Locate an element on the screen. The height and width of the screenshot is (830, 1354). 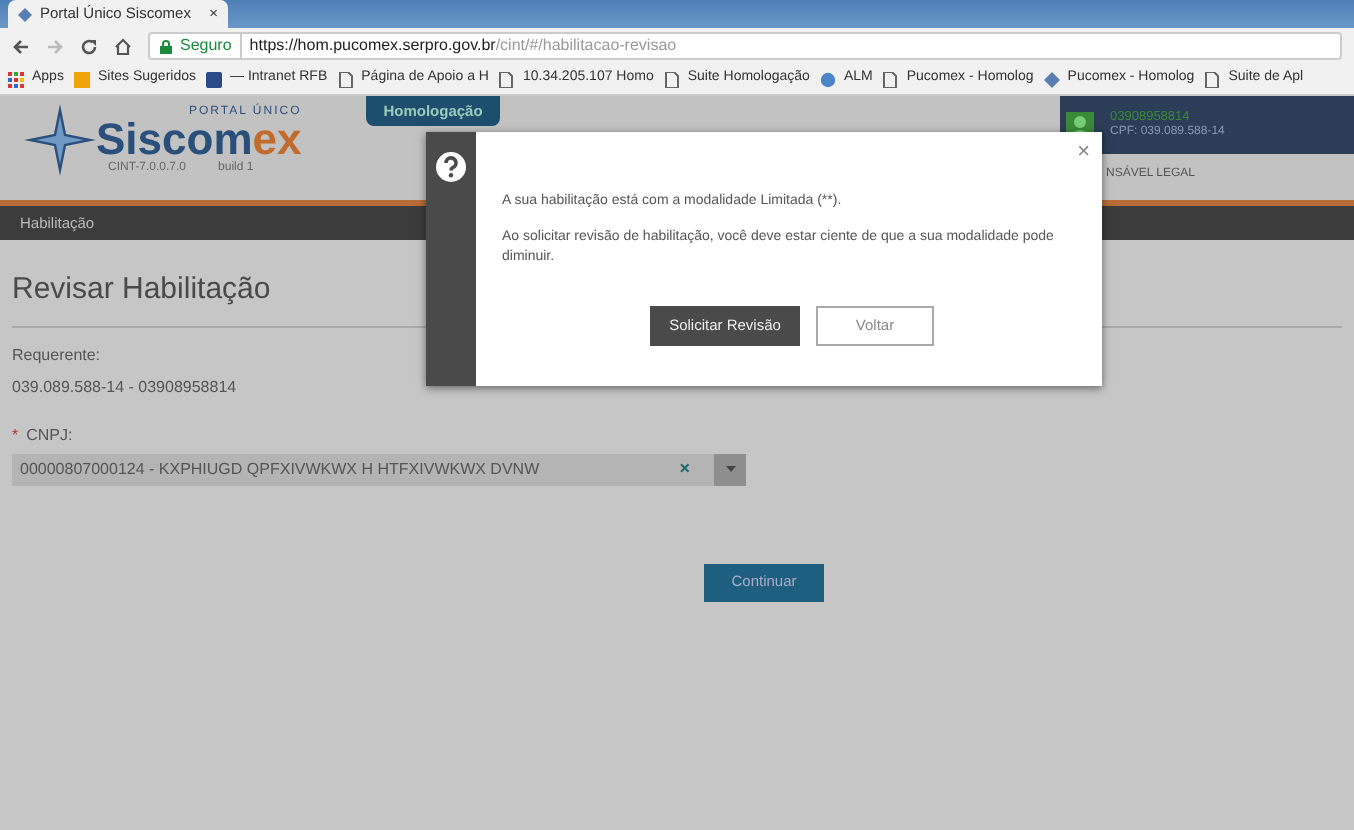
close-button: × is located at coordinates (1083, 152).